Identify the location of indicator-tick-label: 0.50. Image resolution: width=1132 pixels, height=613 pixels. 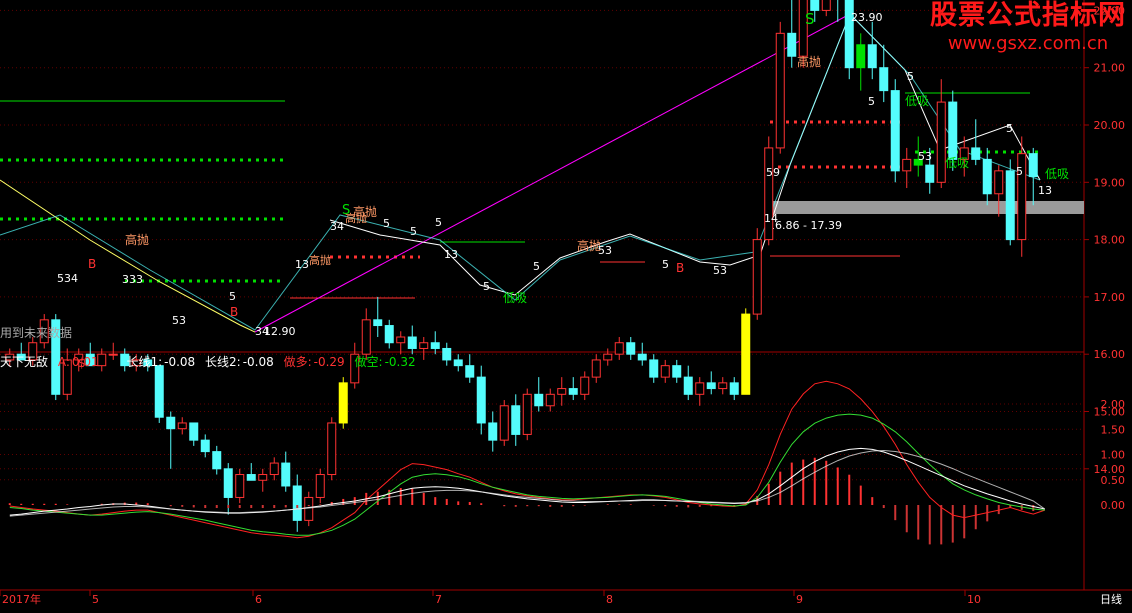
(1113, 480).